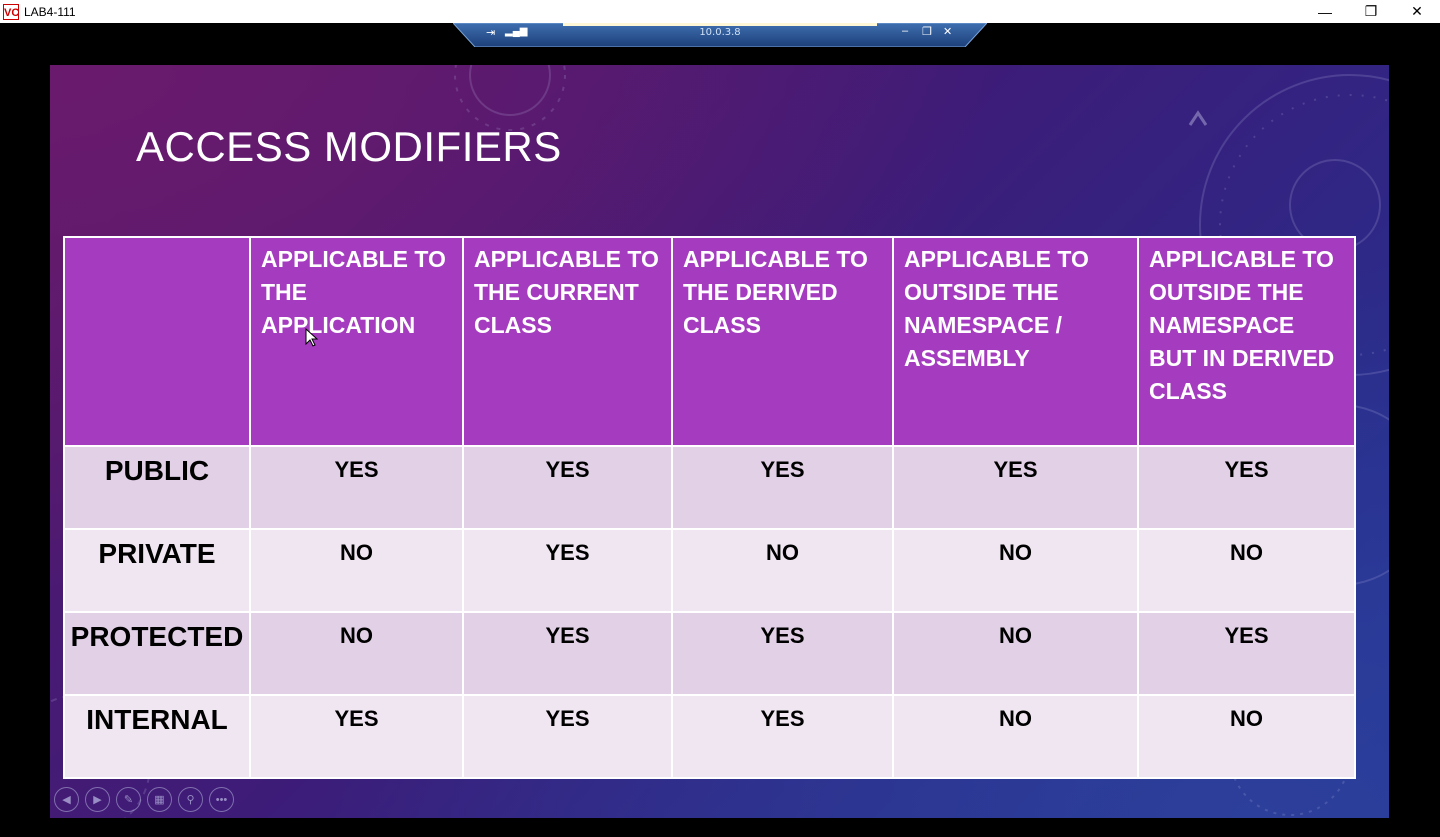  What do you see at coordinates (157, 736) in the screenshot?
I see `row-label: INTERNAL` at bounding box center [157, 736].